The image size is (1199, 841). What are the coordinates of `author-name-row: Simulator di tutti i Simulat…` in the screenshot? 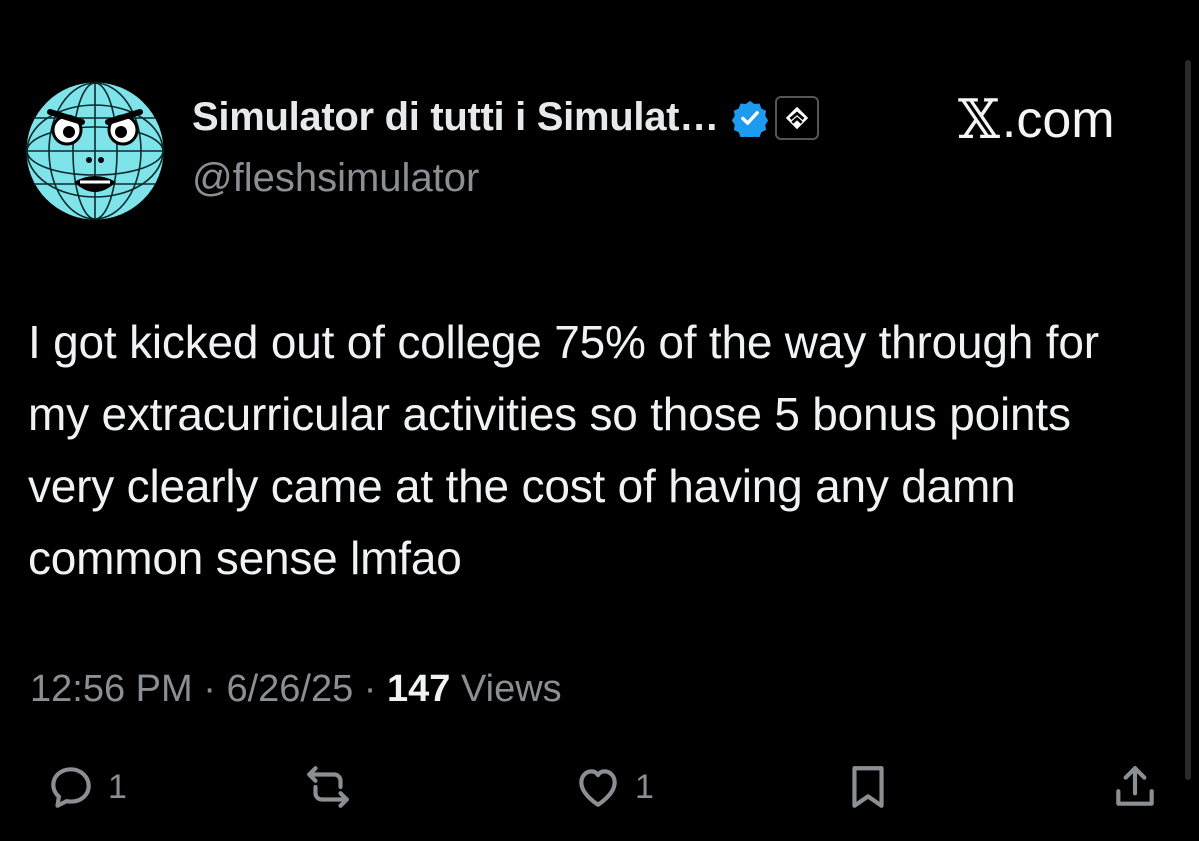 It's located at (505, 117).